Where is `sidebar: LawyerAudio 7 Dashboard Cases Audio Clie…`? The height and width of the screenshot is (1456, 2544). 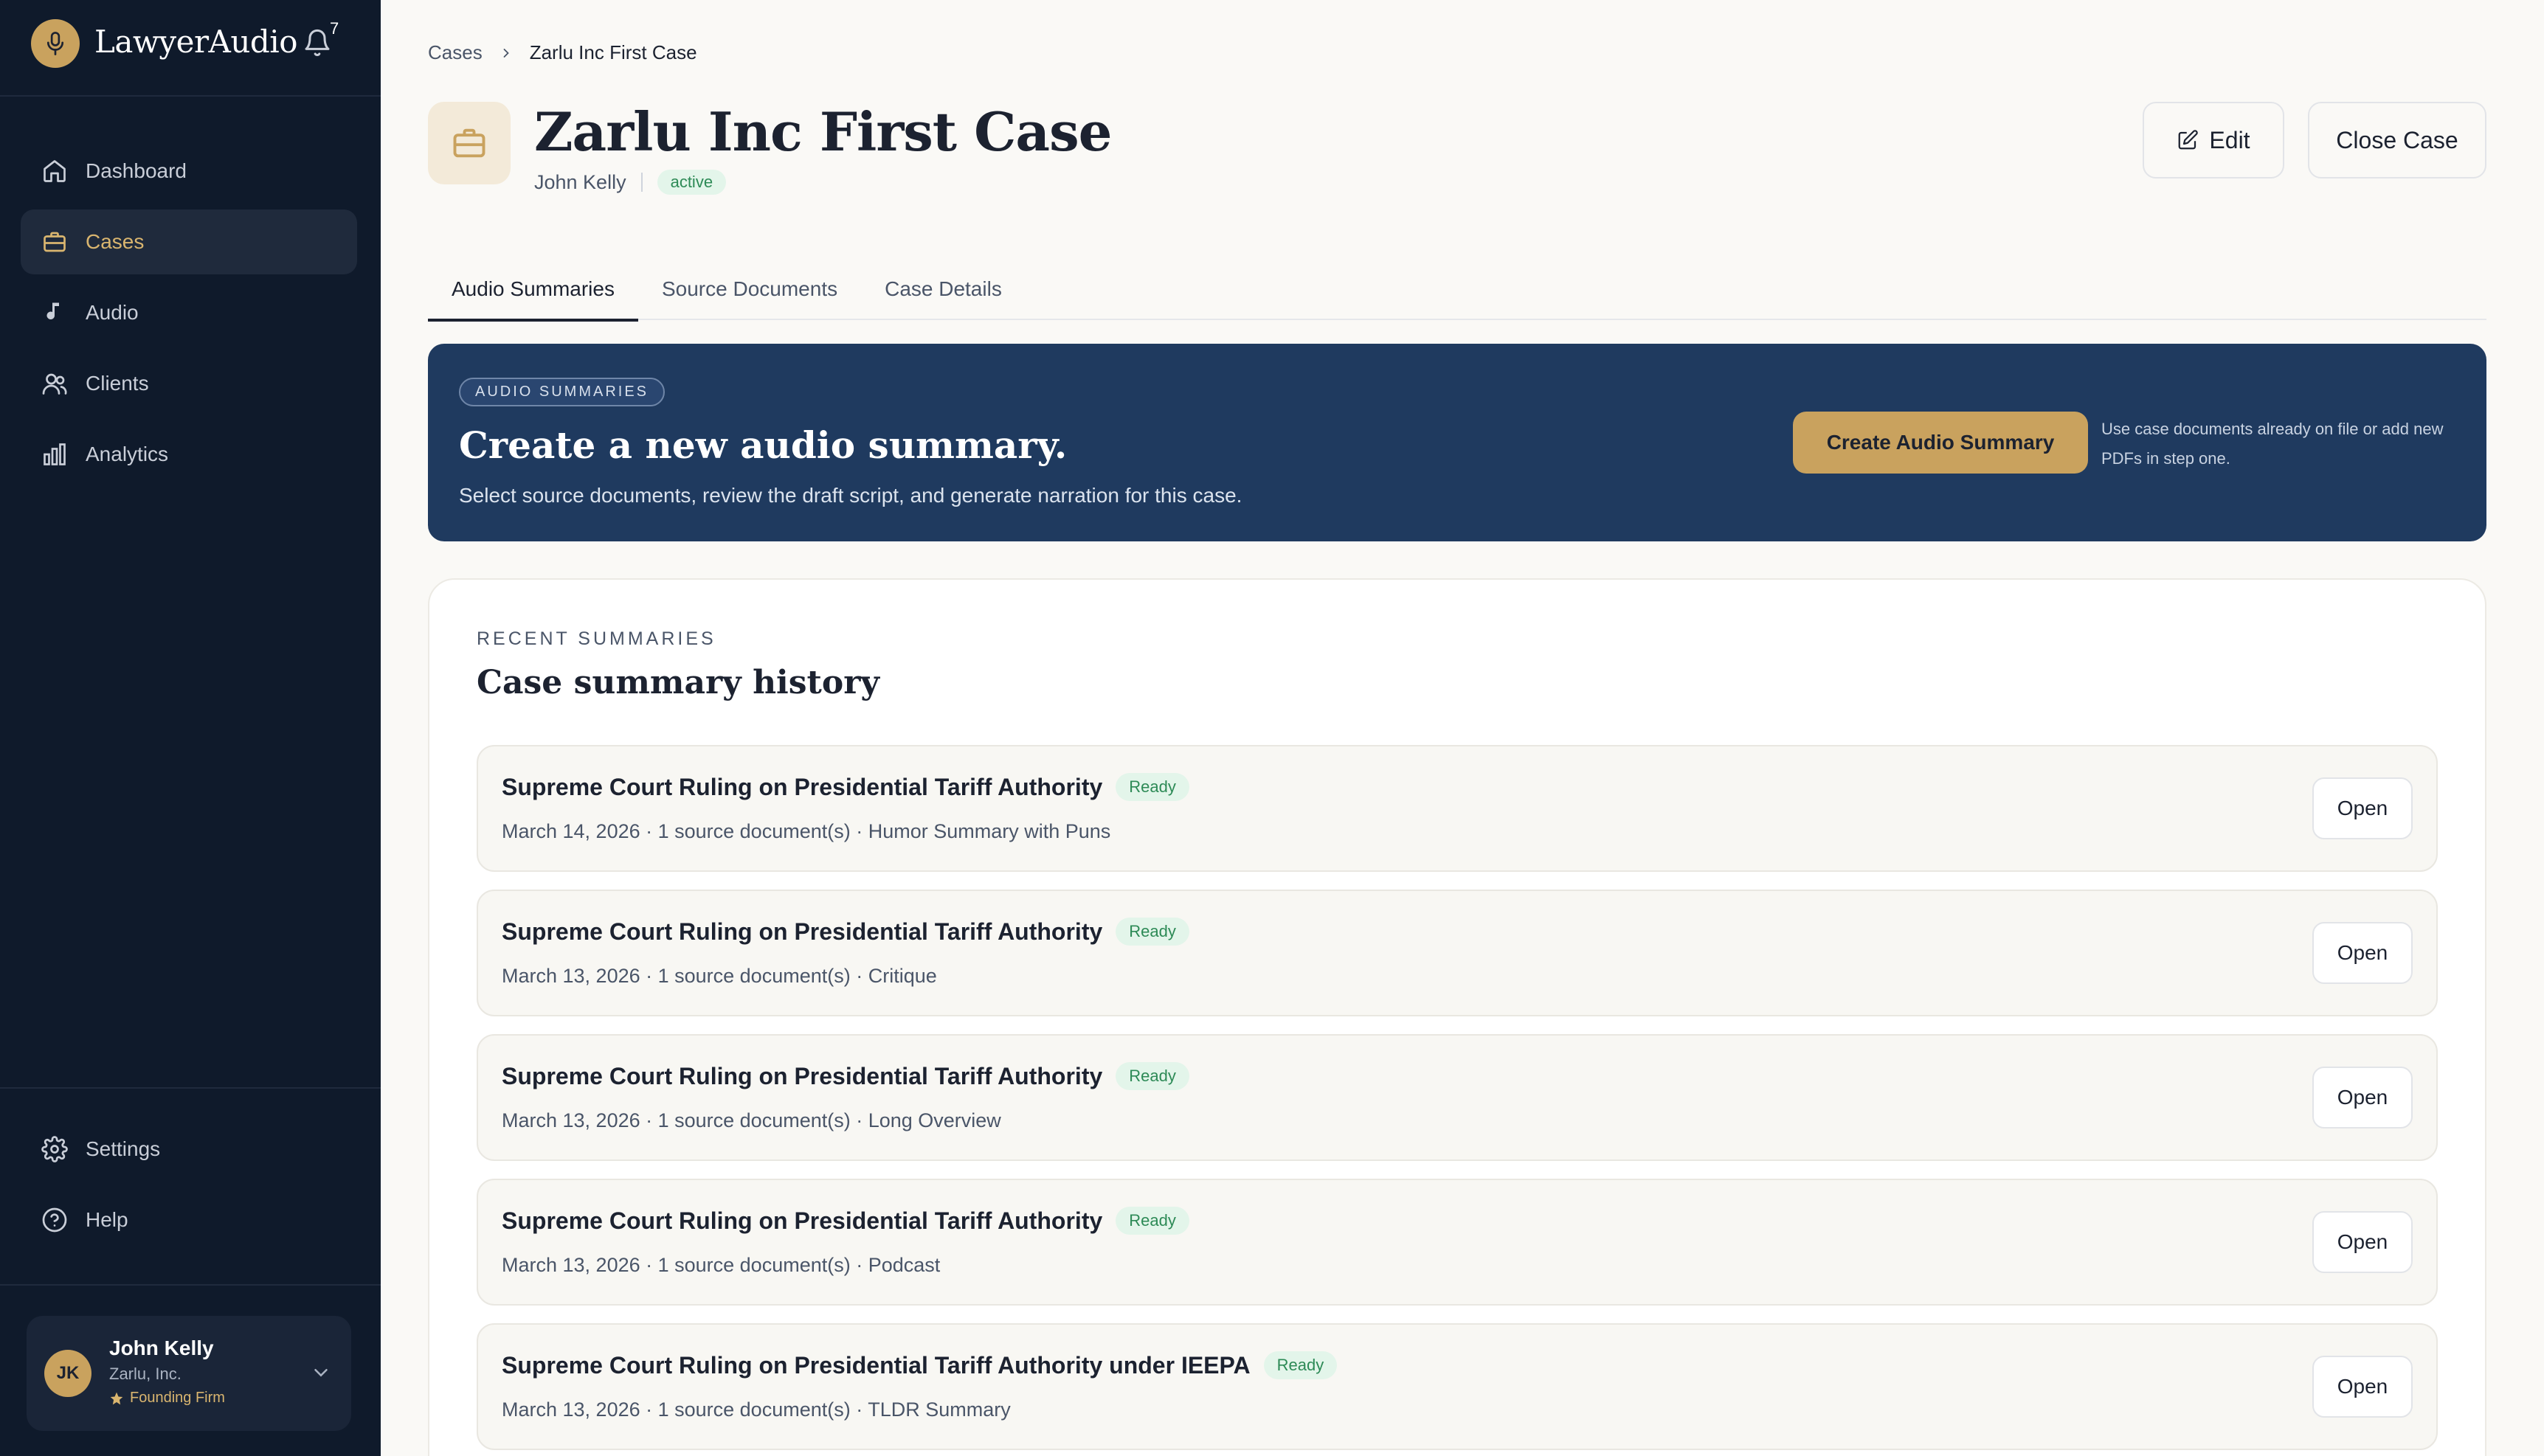
sidebar: LawyerAudio 7 Dashboard Cases Audio Clie… is located at coordinates (190, 728).